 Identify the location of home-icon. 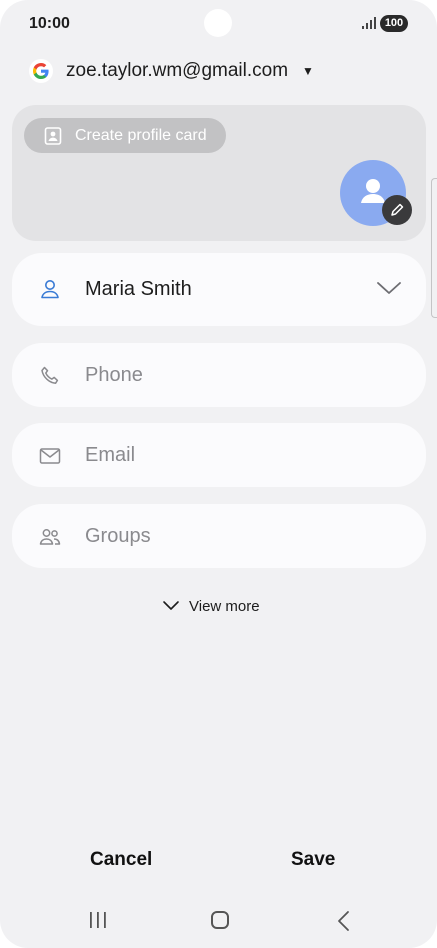
(220, 920).